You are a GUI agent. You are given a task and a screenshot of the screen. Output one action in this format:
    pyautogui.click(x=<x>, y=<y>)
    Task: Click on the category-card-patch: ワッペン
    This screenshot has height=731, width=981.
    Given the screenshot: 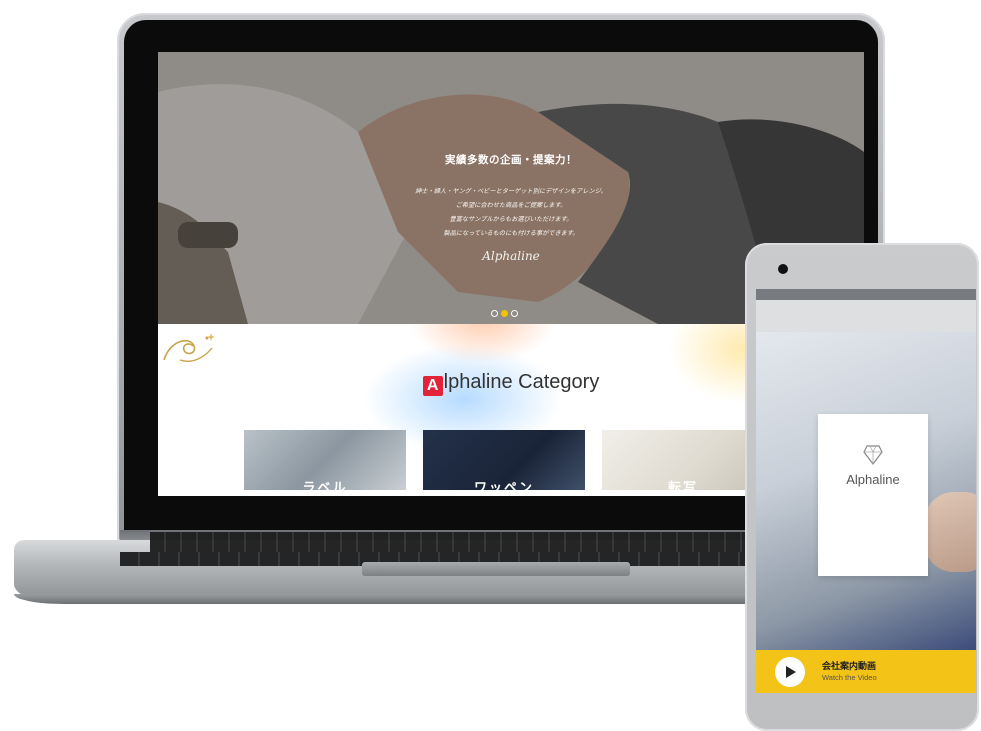 What is the action you would take?
    pyautogui.click(x=504, y=460)
    